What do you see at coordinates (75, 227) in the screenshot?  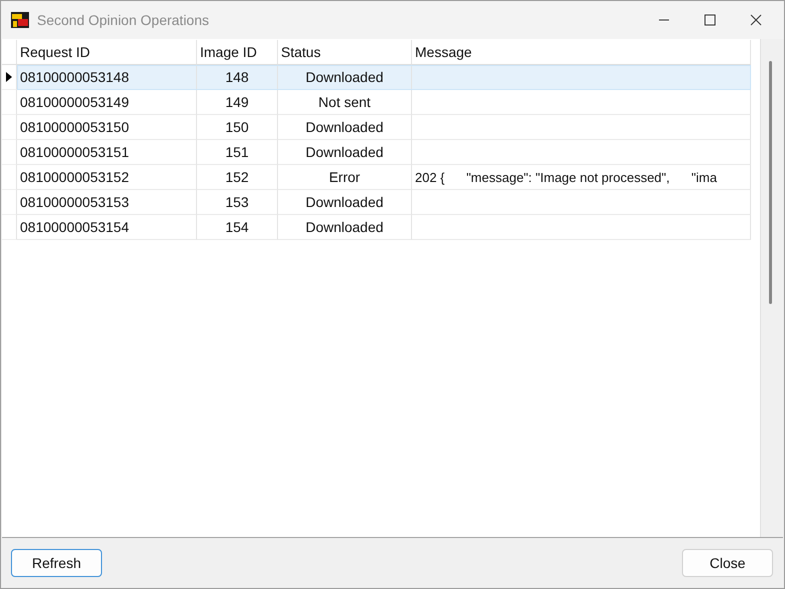 I see `table-cell: 08100000053154` at bounding box center [75, 227].